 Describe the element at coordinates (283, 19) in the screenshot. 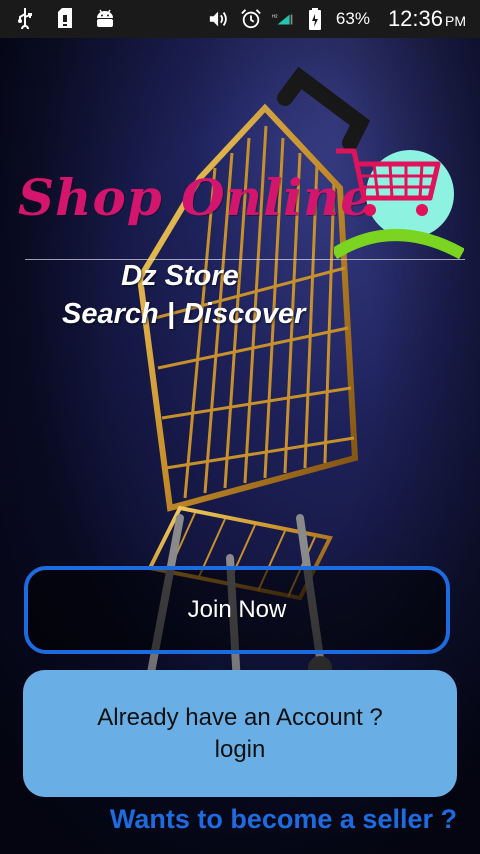

I see `signal-icon: H2` at that location.